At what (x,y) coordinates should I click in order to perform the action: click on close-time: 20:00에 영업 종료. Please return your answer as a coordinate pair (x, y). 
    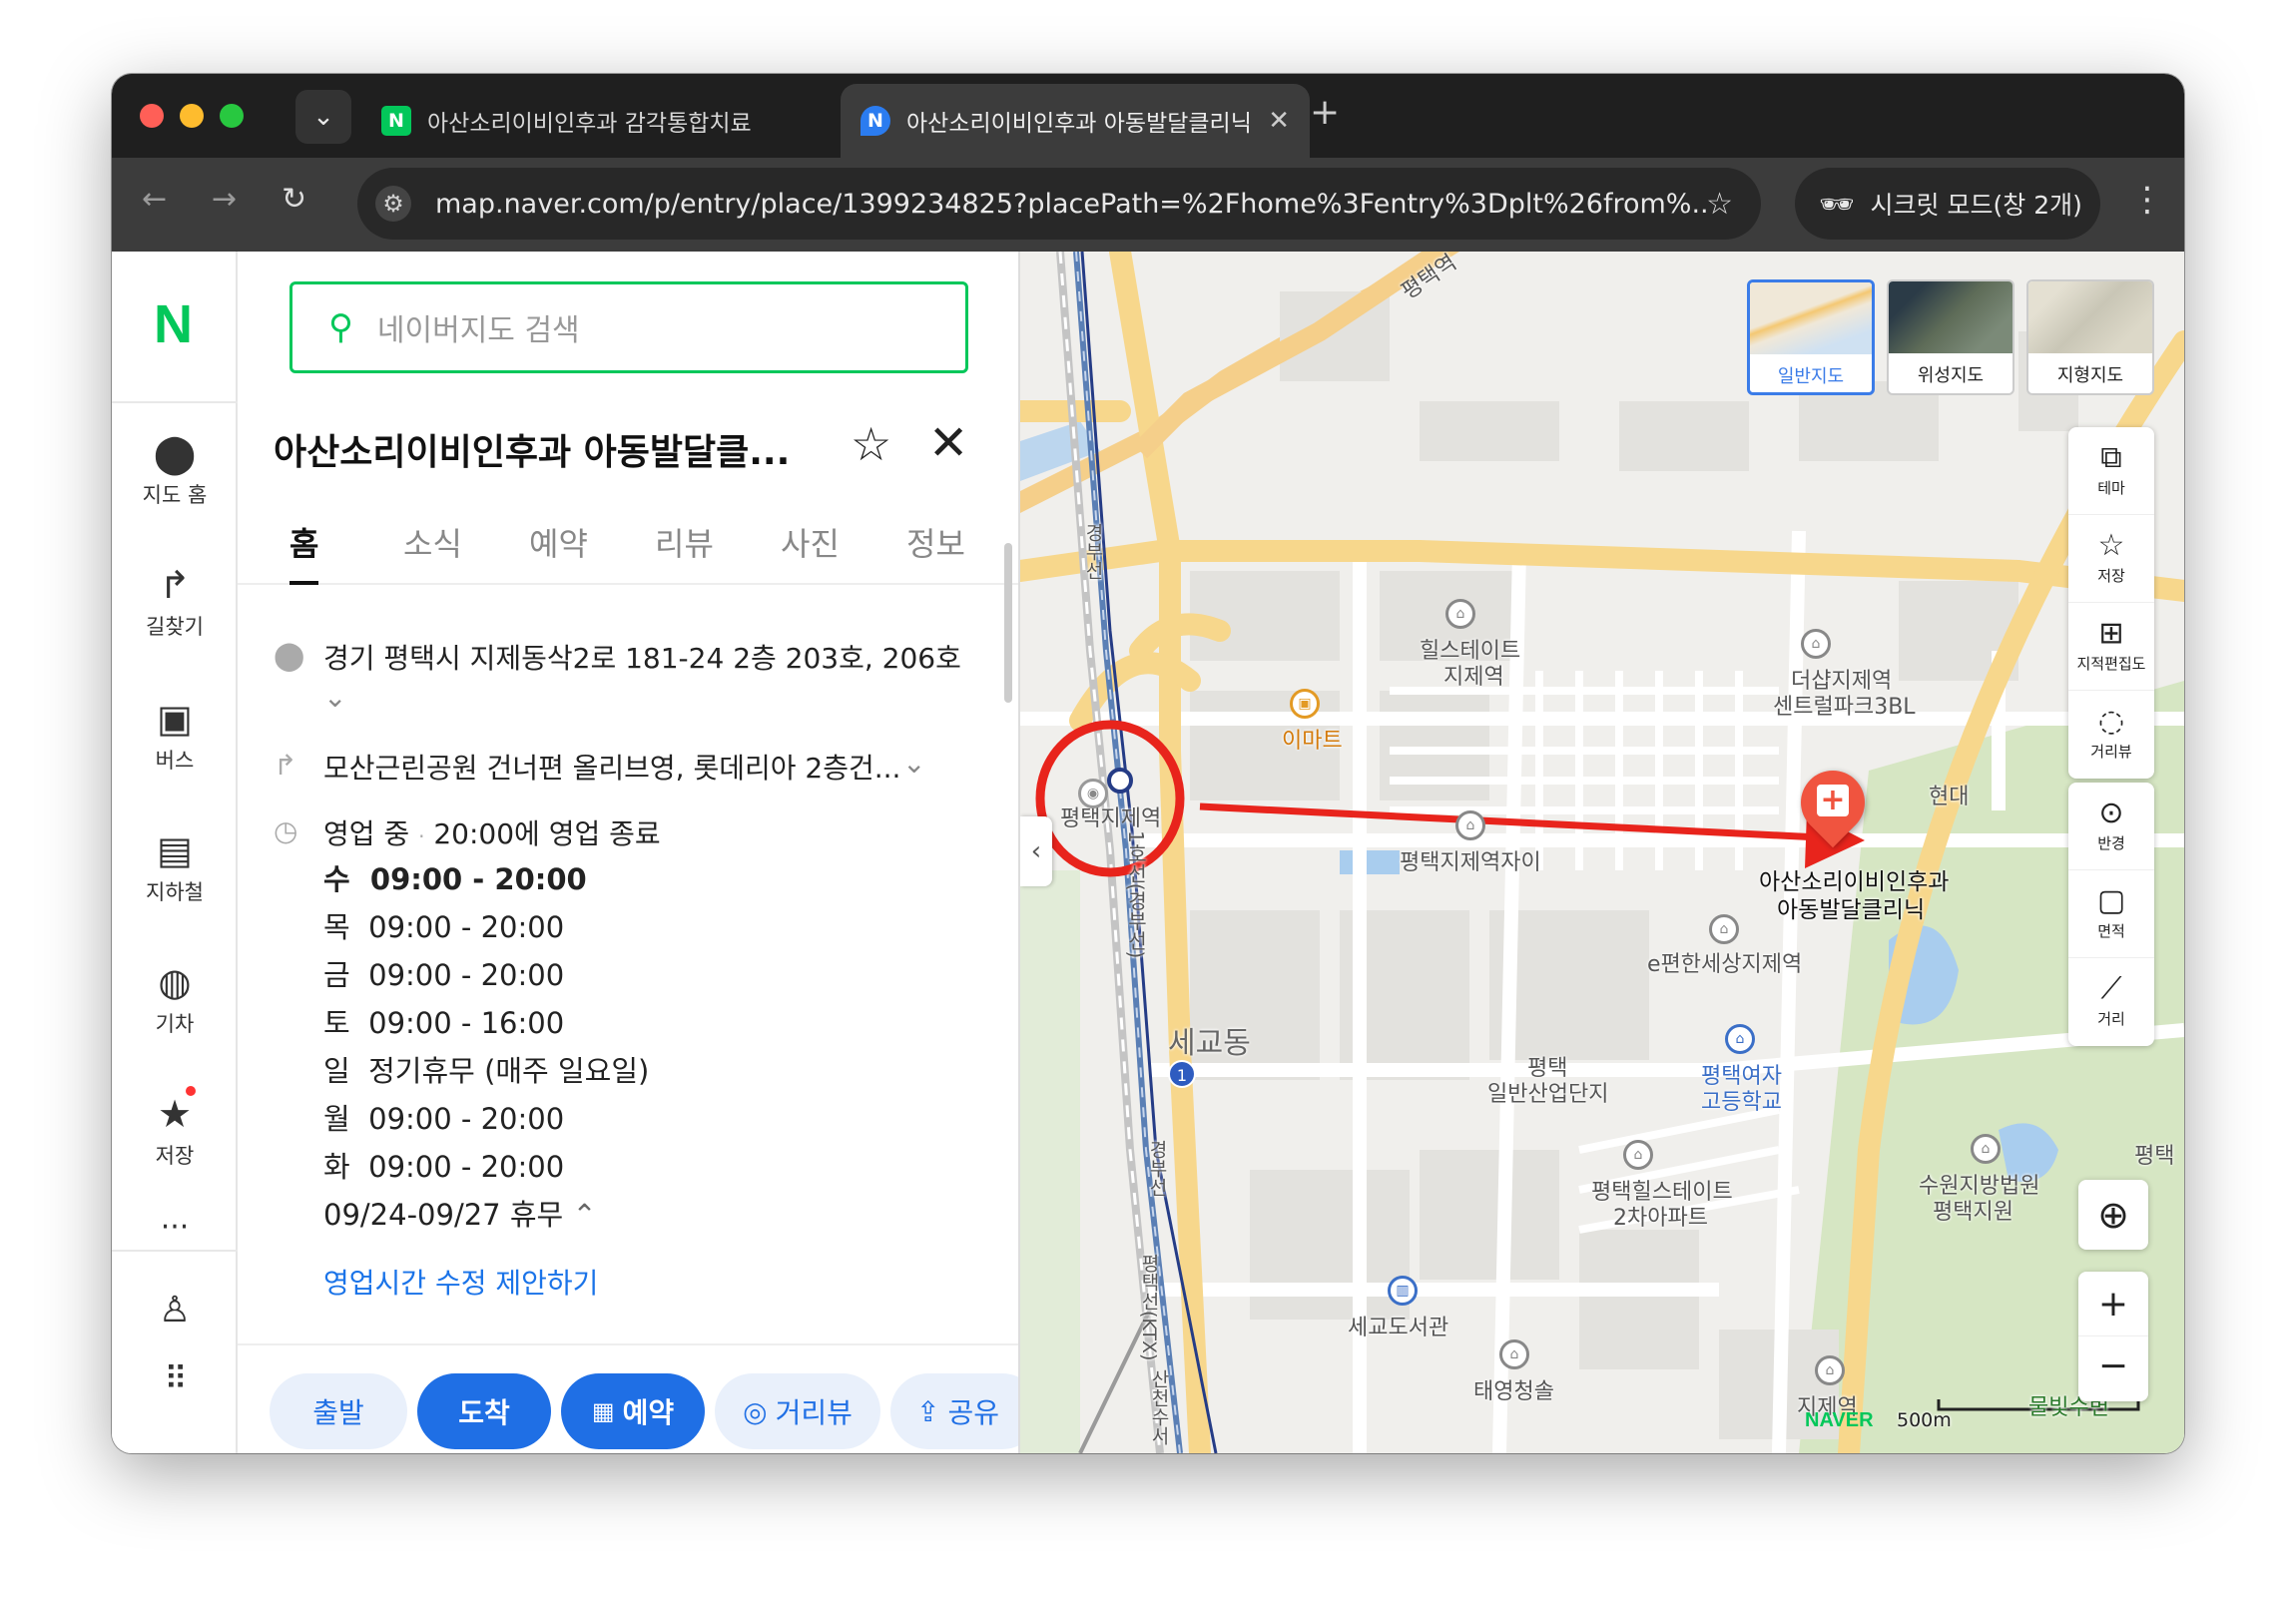
    Looking at the image, I should click on (547, 833).